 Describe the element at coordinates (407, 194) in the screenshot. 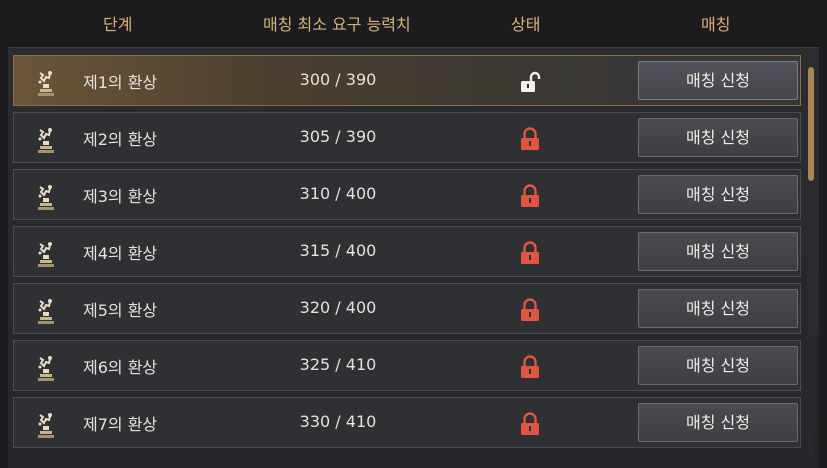

I see `list-item: 제3의 환상 310 / 400 매칭 신청` at that location.